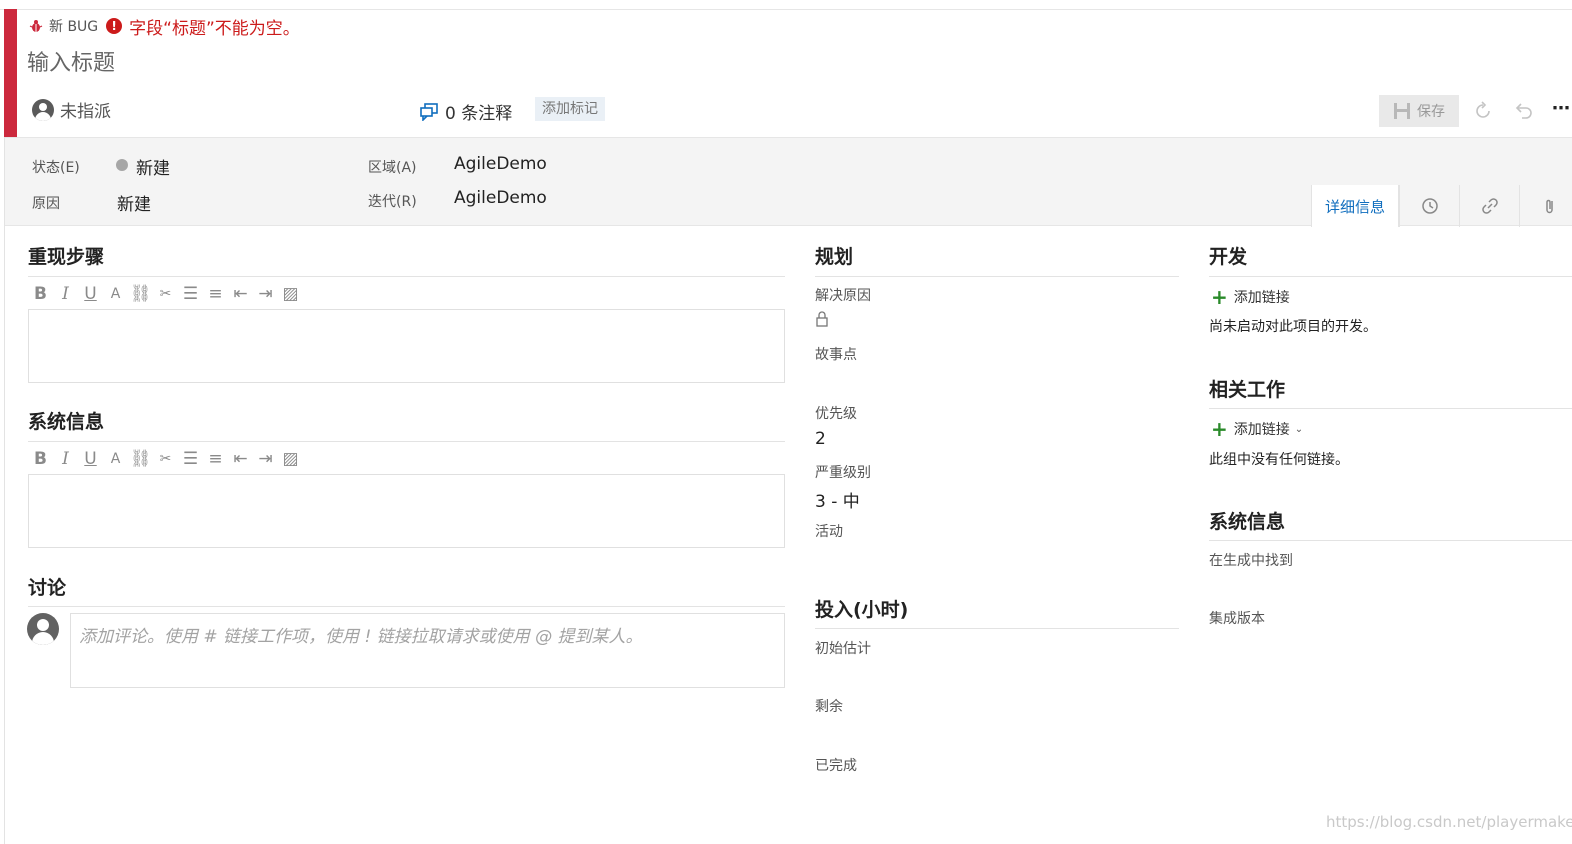 The image size is (1572, 844). Describe the element at coordinates (1561, 108) in the screenshot. I see `more-actions-icon: ⋯` at that location.